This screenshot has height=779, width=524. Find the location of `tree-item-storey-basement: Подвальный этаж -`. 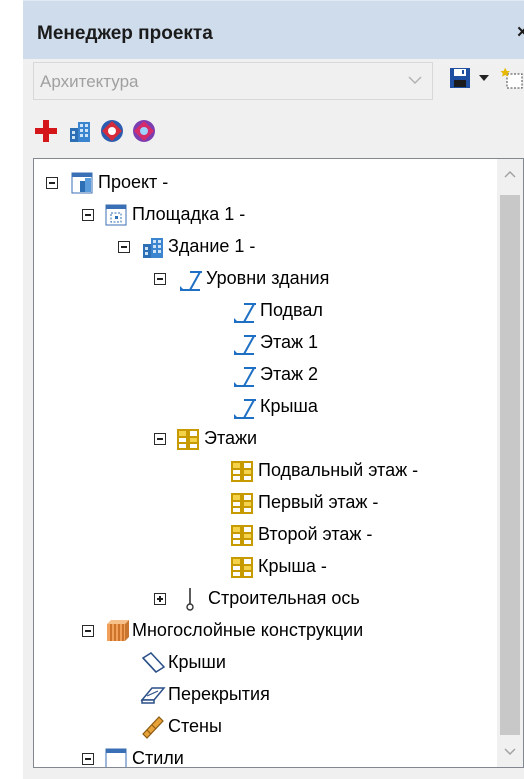

tree-item-storey-basement: Подвальный этаж - is located at coordinates (264, 472).